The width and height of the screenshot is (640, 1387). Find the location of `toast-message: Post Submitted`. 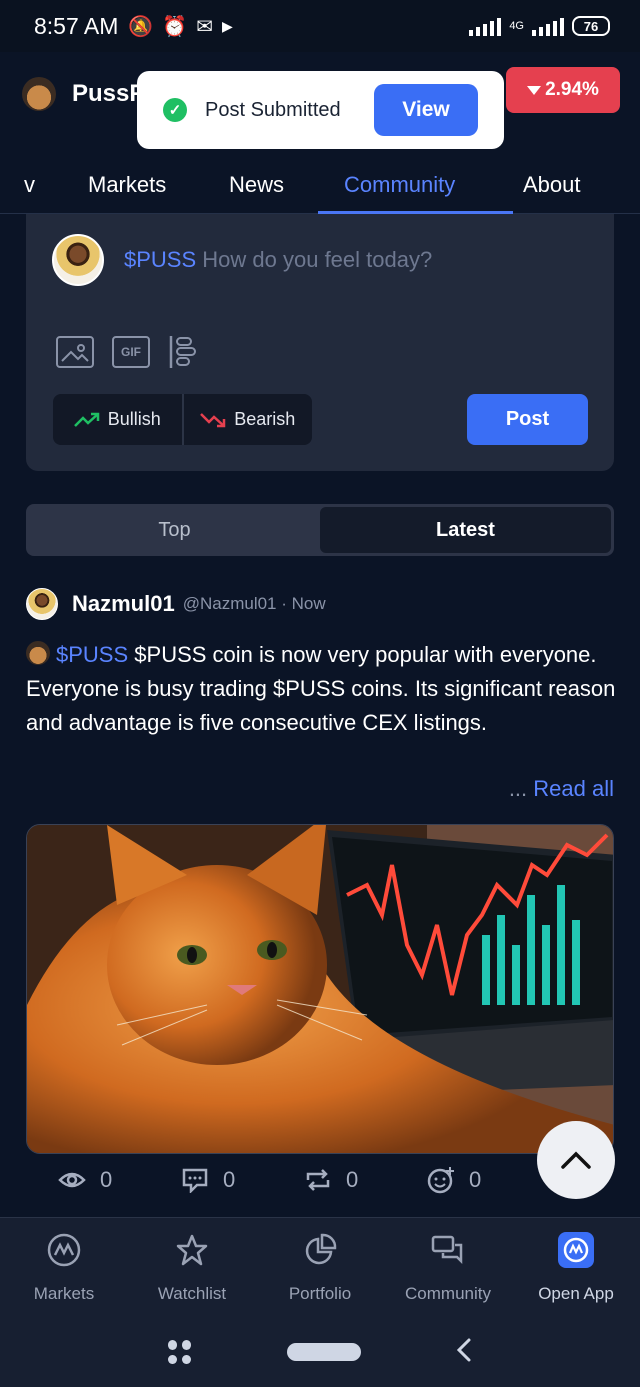

toast-message: Post Submitted is located at coordinates (273, 109).